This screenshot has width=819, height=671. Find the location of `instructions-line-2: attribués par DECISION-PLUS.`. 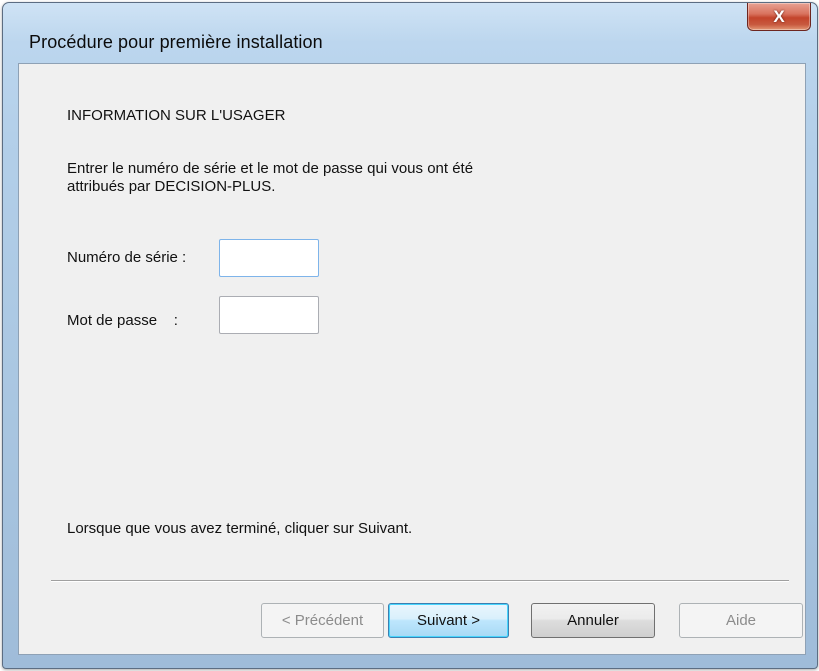

instructions-line-2: attribués par DECISION-PLUS. is located at coordinates (171, 186).